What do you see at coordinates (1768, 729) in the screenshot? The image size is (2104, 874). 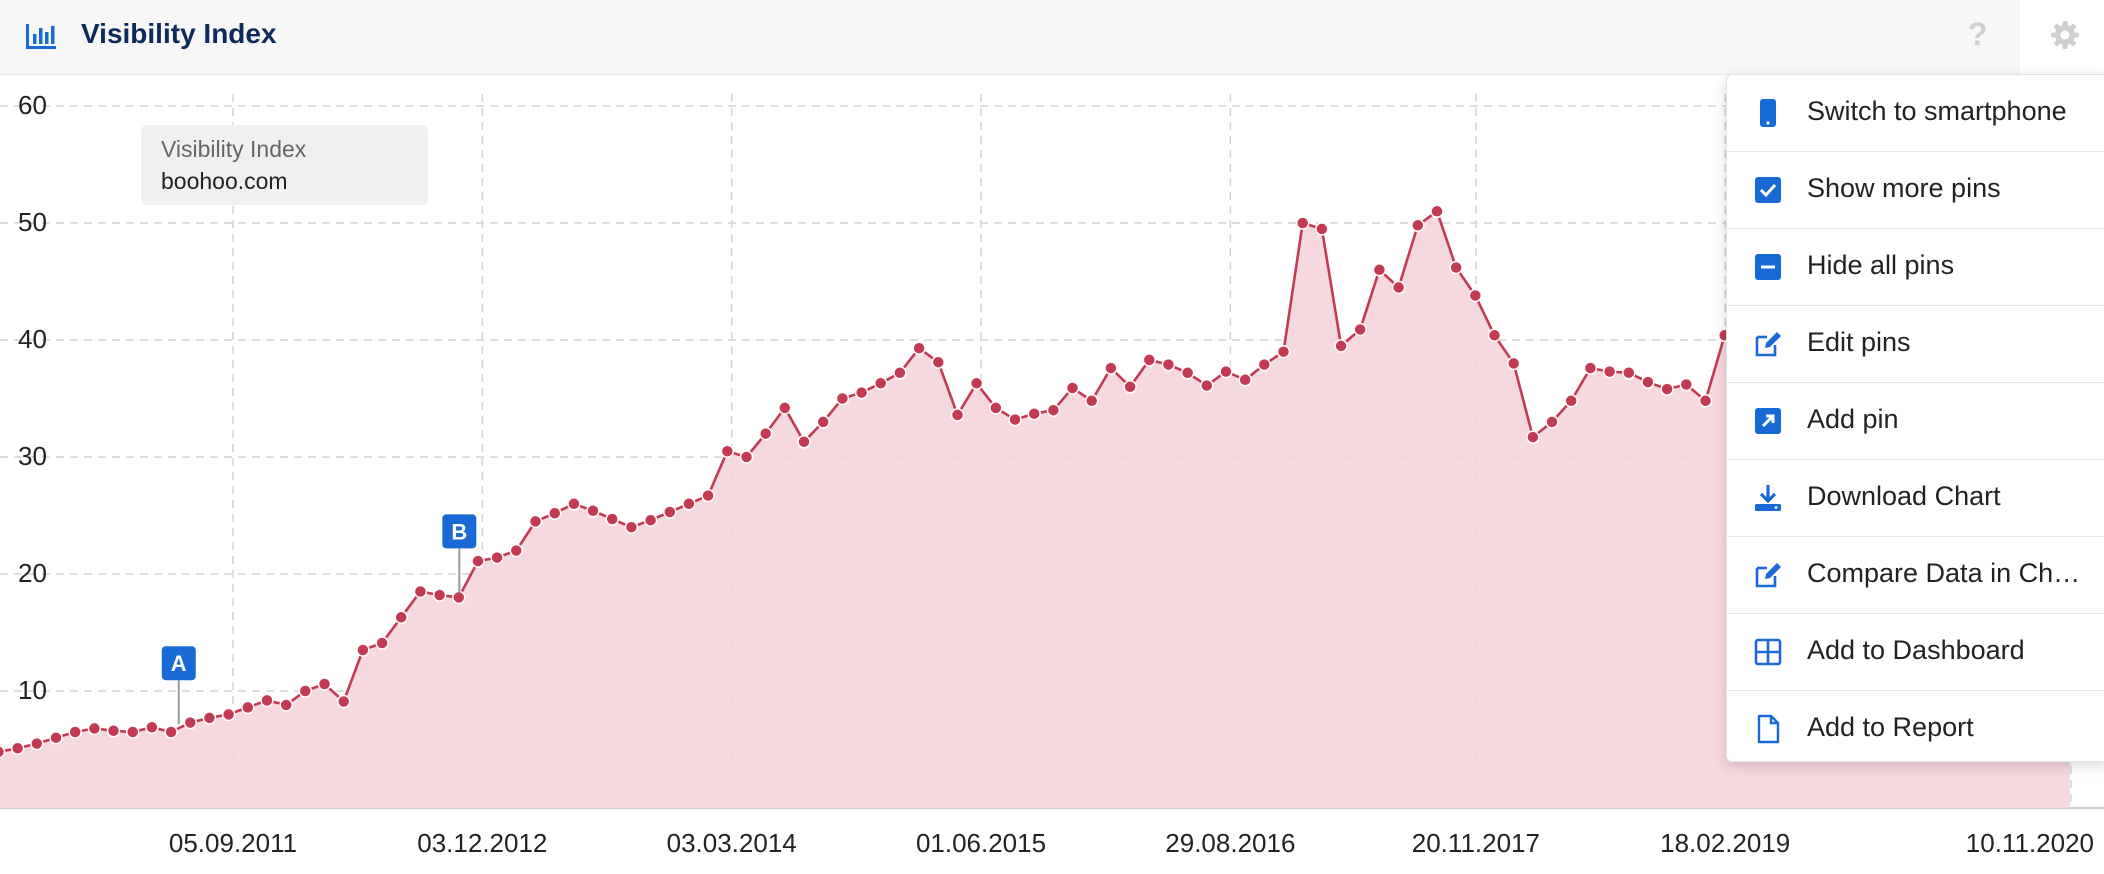 I see `document-icon` at bounding box center [1768, 729].